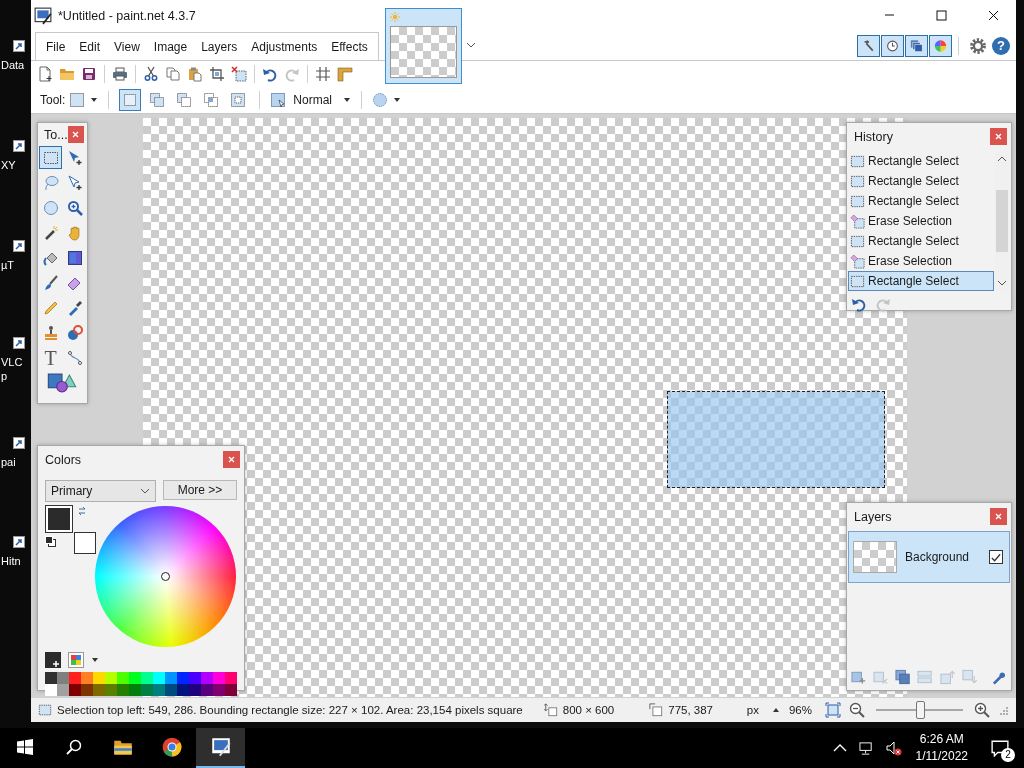 This screenshot has width=1024, height=768. Describe the element at coordinates (11, 561) in the screenshot. I see `desktop-icon-label: Hitn` at that location.